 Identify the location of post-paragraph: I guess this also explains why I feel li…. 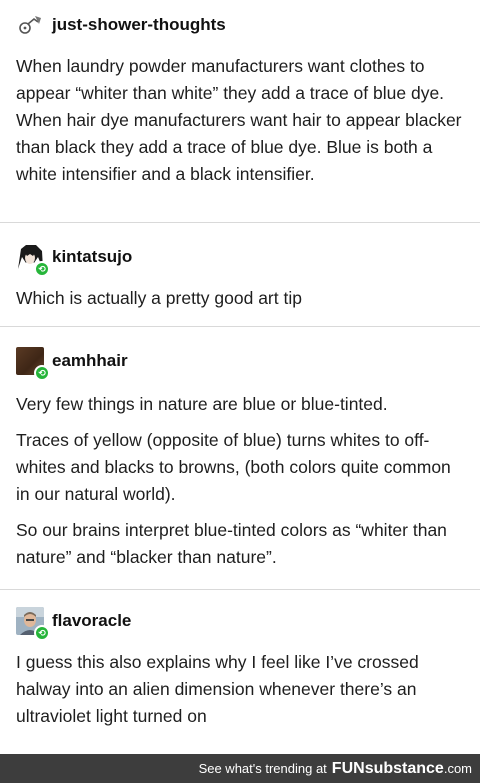
(217, 689).